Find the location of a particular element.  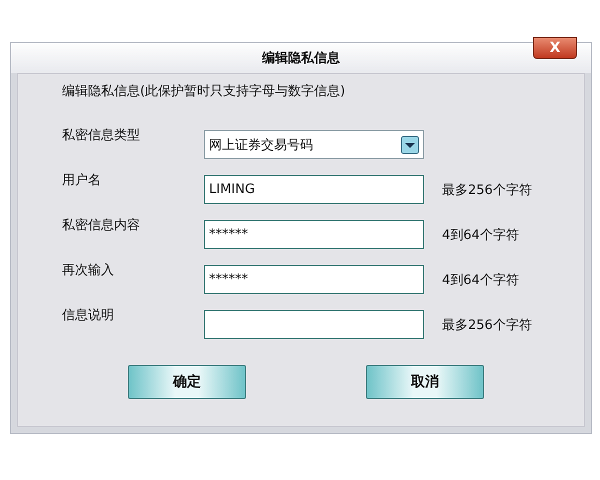

field-label: 用户名 is located at coordinates (82, 180).